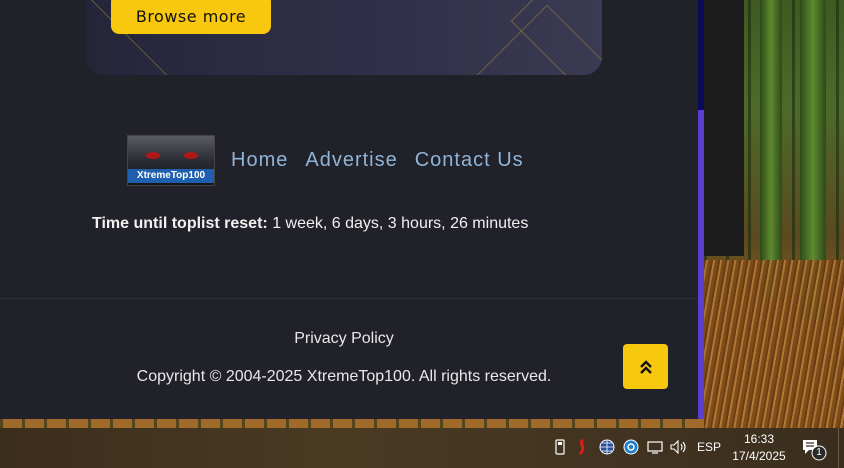 Image resolution: width=844 pixels, height=468 pixels. I want to click on clock-date: 17/4/2025, so click(759, 456).